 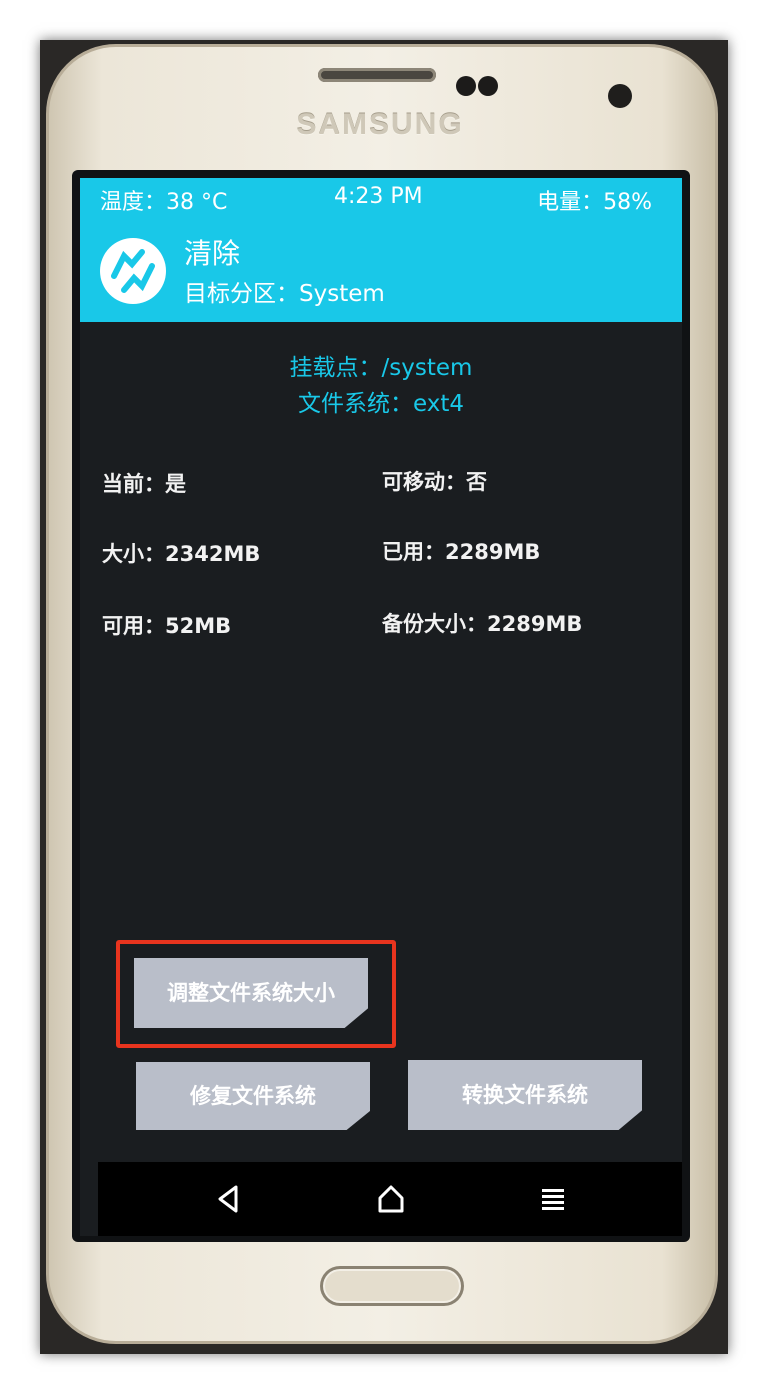 I want to click on light-sensor, so click(x=488, y=86).